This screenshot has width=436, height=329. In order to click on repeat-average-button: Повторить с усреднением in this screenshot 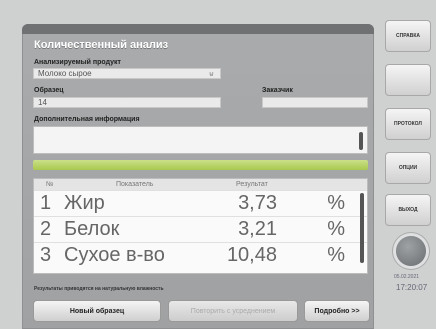, I will do `click(233, 311)`.